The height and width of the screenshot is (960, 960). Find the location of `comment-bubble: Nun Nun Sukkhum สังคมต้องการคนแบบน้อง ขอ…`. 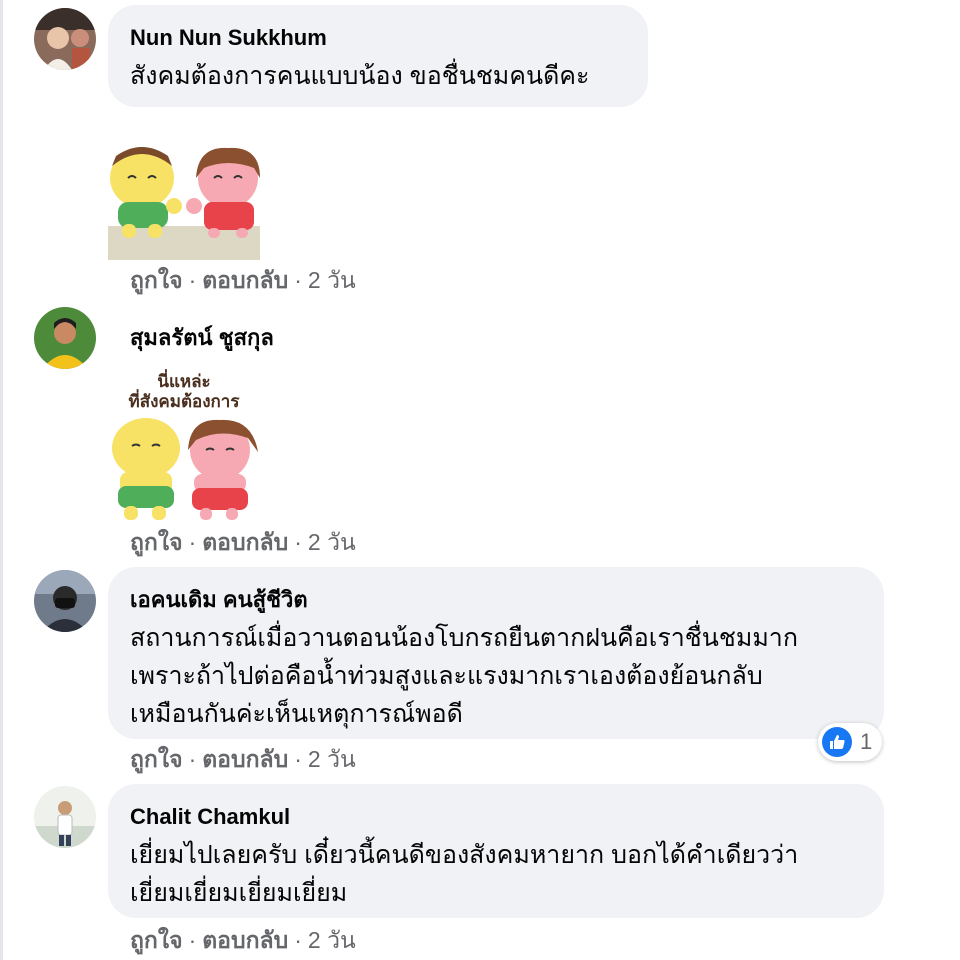

comment-bubble: Nun Nun Sukkhum สังคมต้องการคนแบบน้อง ขอ… is located at coordinates (378, 56).